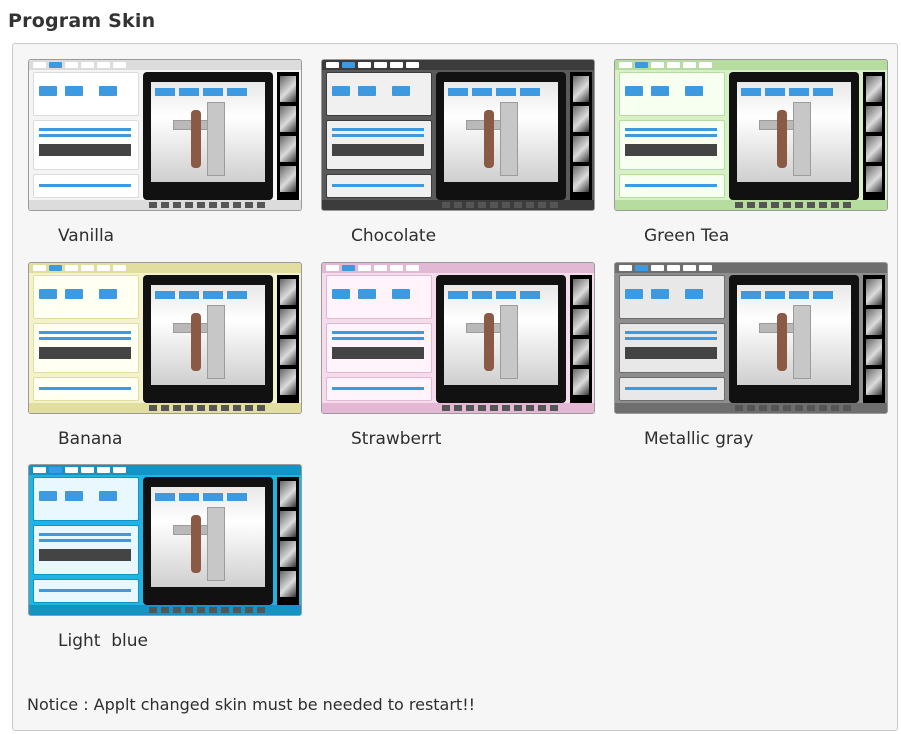 This screenshot has height=734, width=901. I want to click on skin-option: Strawberrt, so click(459, 359).